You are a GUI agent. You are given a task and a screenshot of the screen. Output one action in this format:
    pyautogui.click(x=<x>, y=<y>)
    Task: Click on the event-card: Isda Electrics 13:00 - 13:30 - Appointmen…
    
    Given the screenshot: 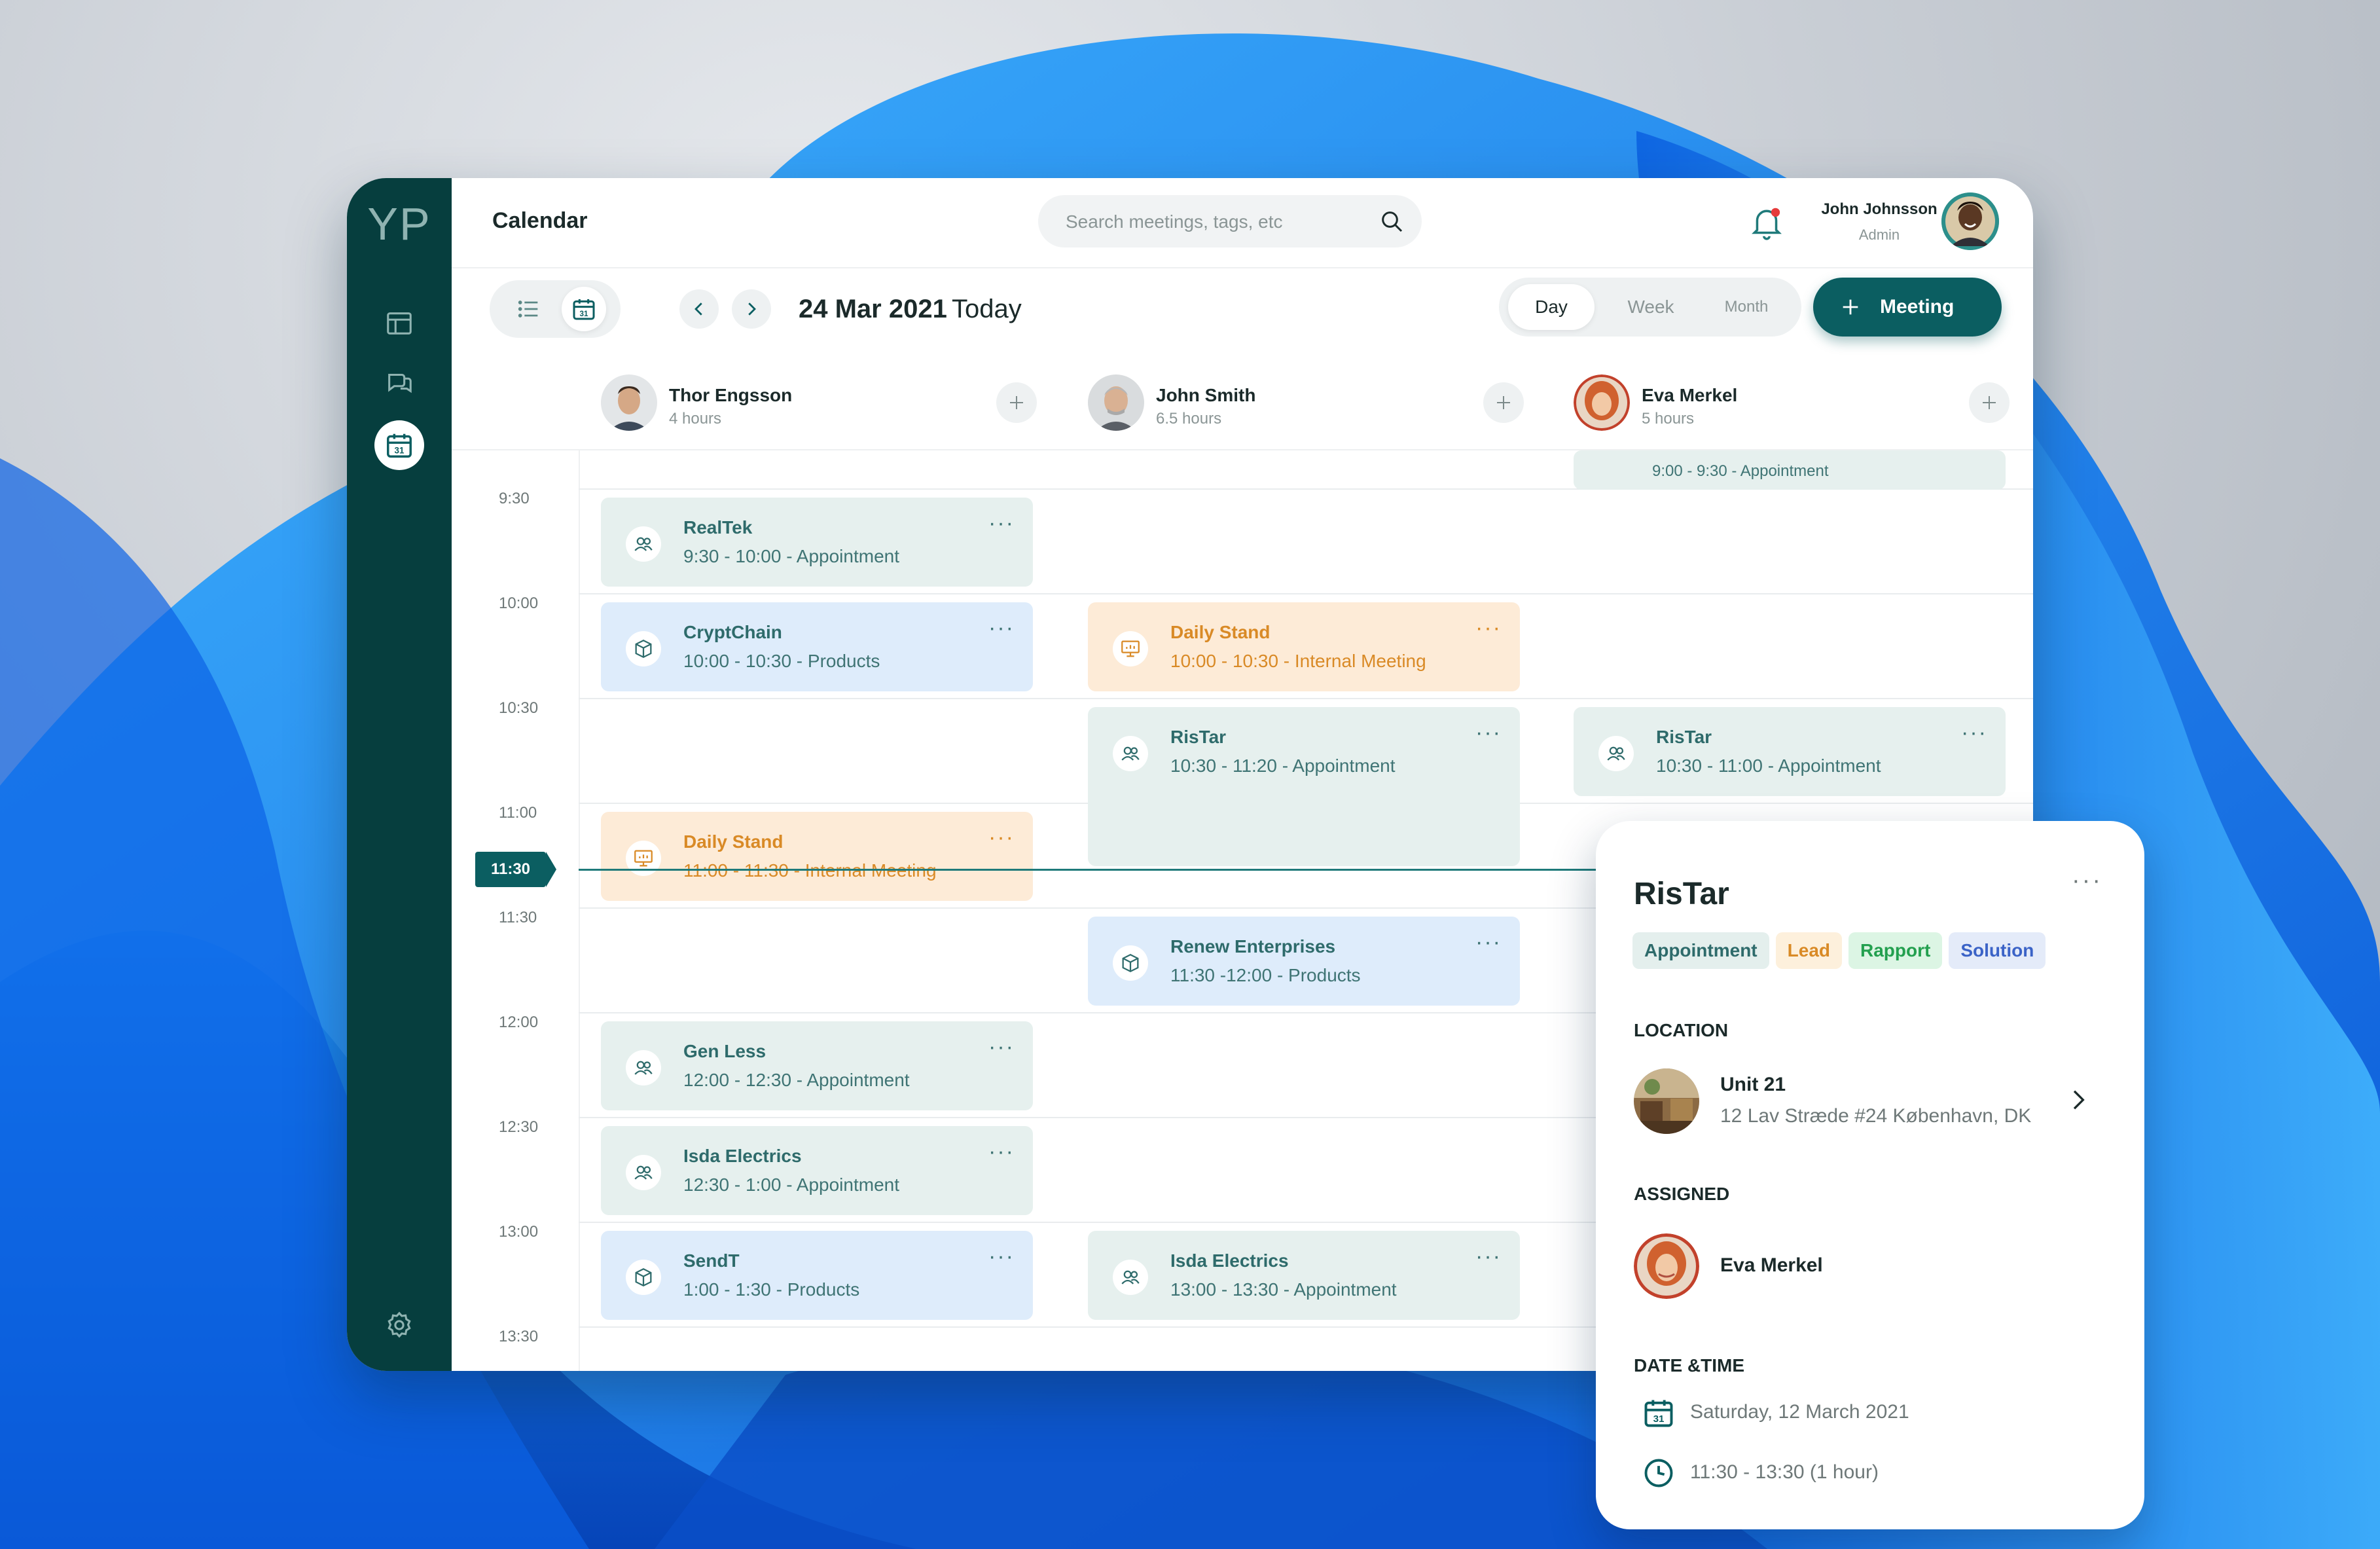 What is the action you would take?
    pyautogui.click(x=1304, y=1275)
    